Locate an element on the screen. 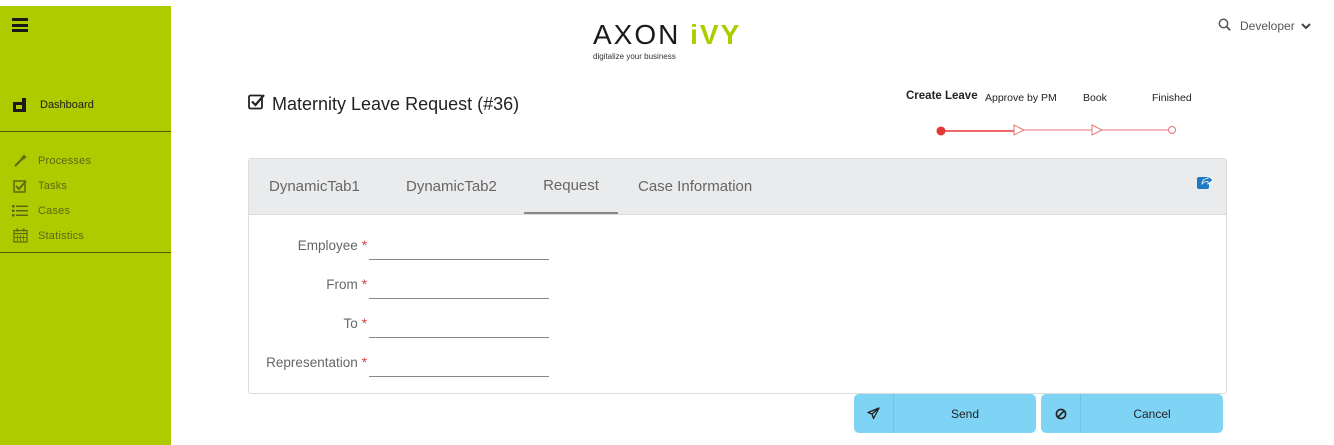 This screenshot has width=1334, height=445. step-marker-current is located at coordinates (941, 131).